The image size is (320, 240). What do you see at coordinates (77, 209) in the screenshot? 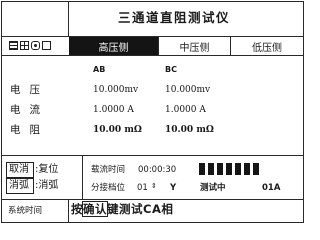
I see `hint-prefix: 按` at bounding box center [77, 209].